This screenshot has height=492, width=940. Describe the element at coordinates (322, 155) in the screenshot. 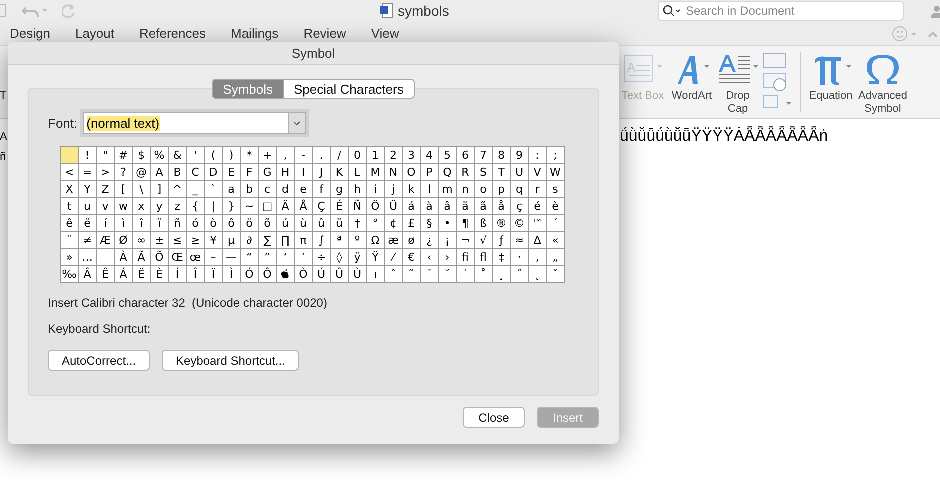

I see `symbol-cell: .` at that location.